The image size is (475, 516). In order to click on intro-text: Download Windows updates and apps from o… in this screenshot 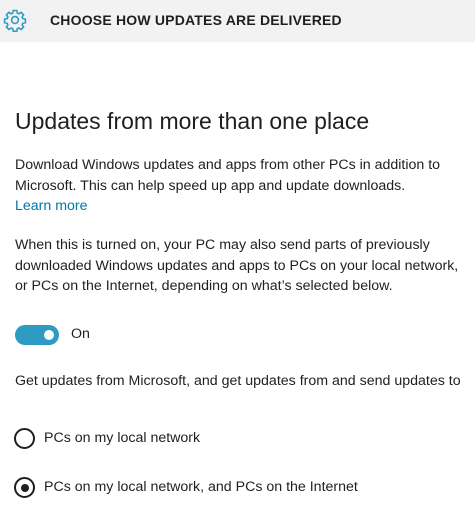, I will do `click(228, 175)`.